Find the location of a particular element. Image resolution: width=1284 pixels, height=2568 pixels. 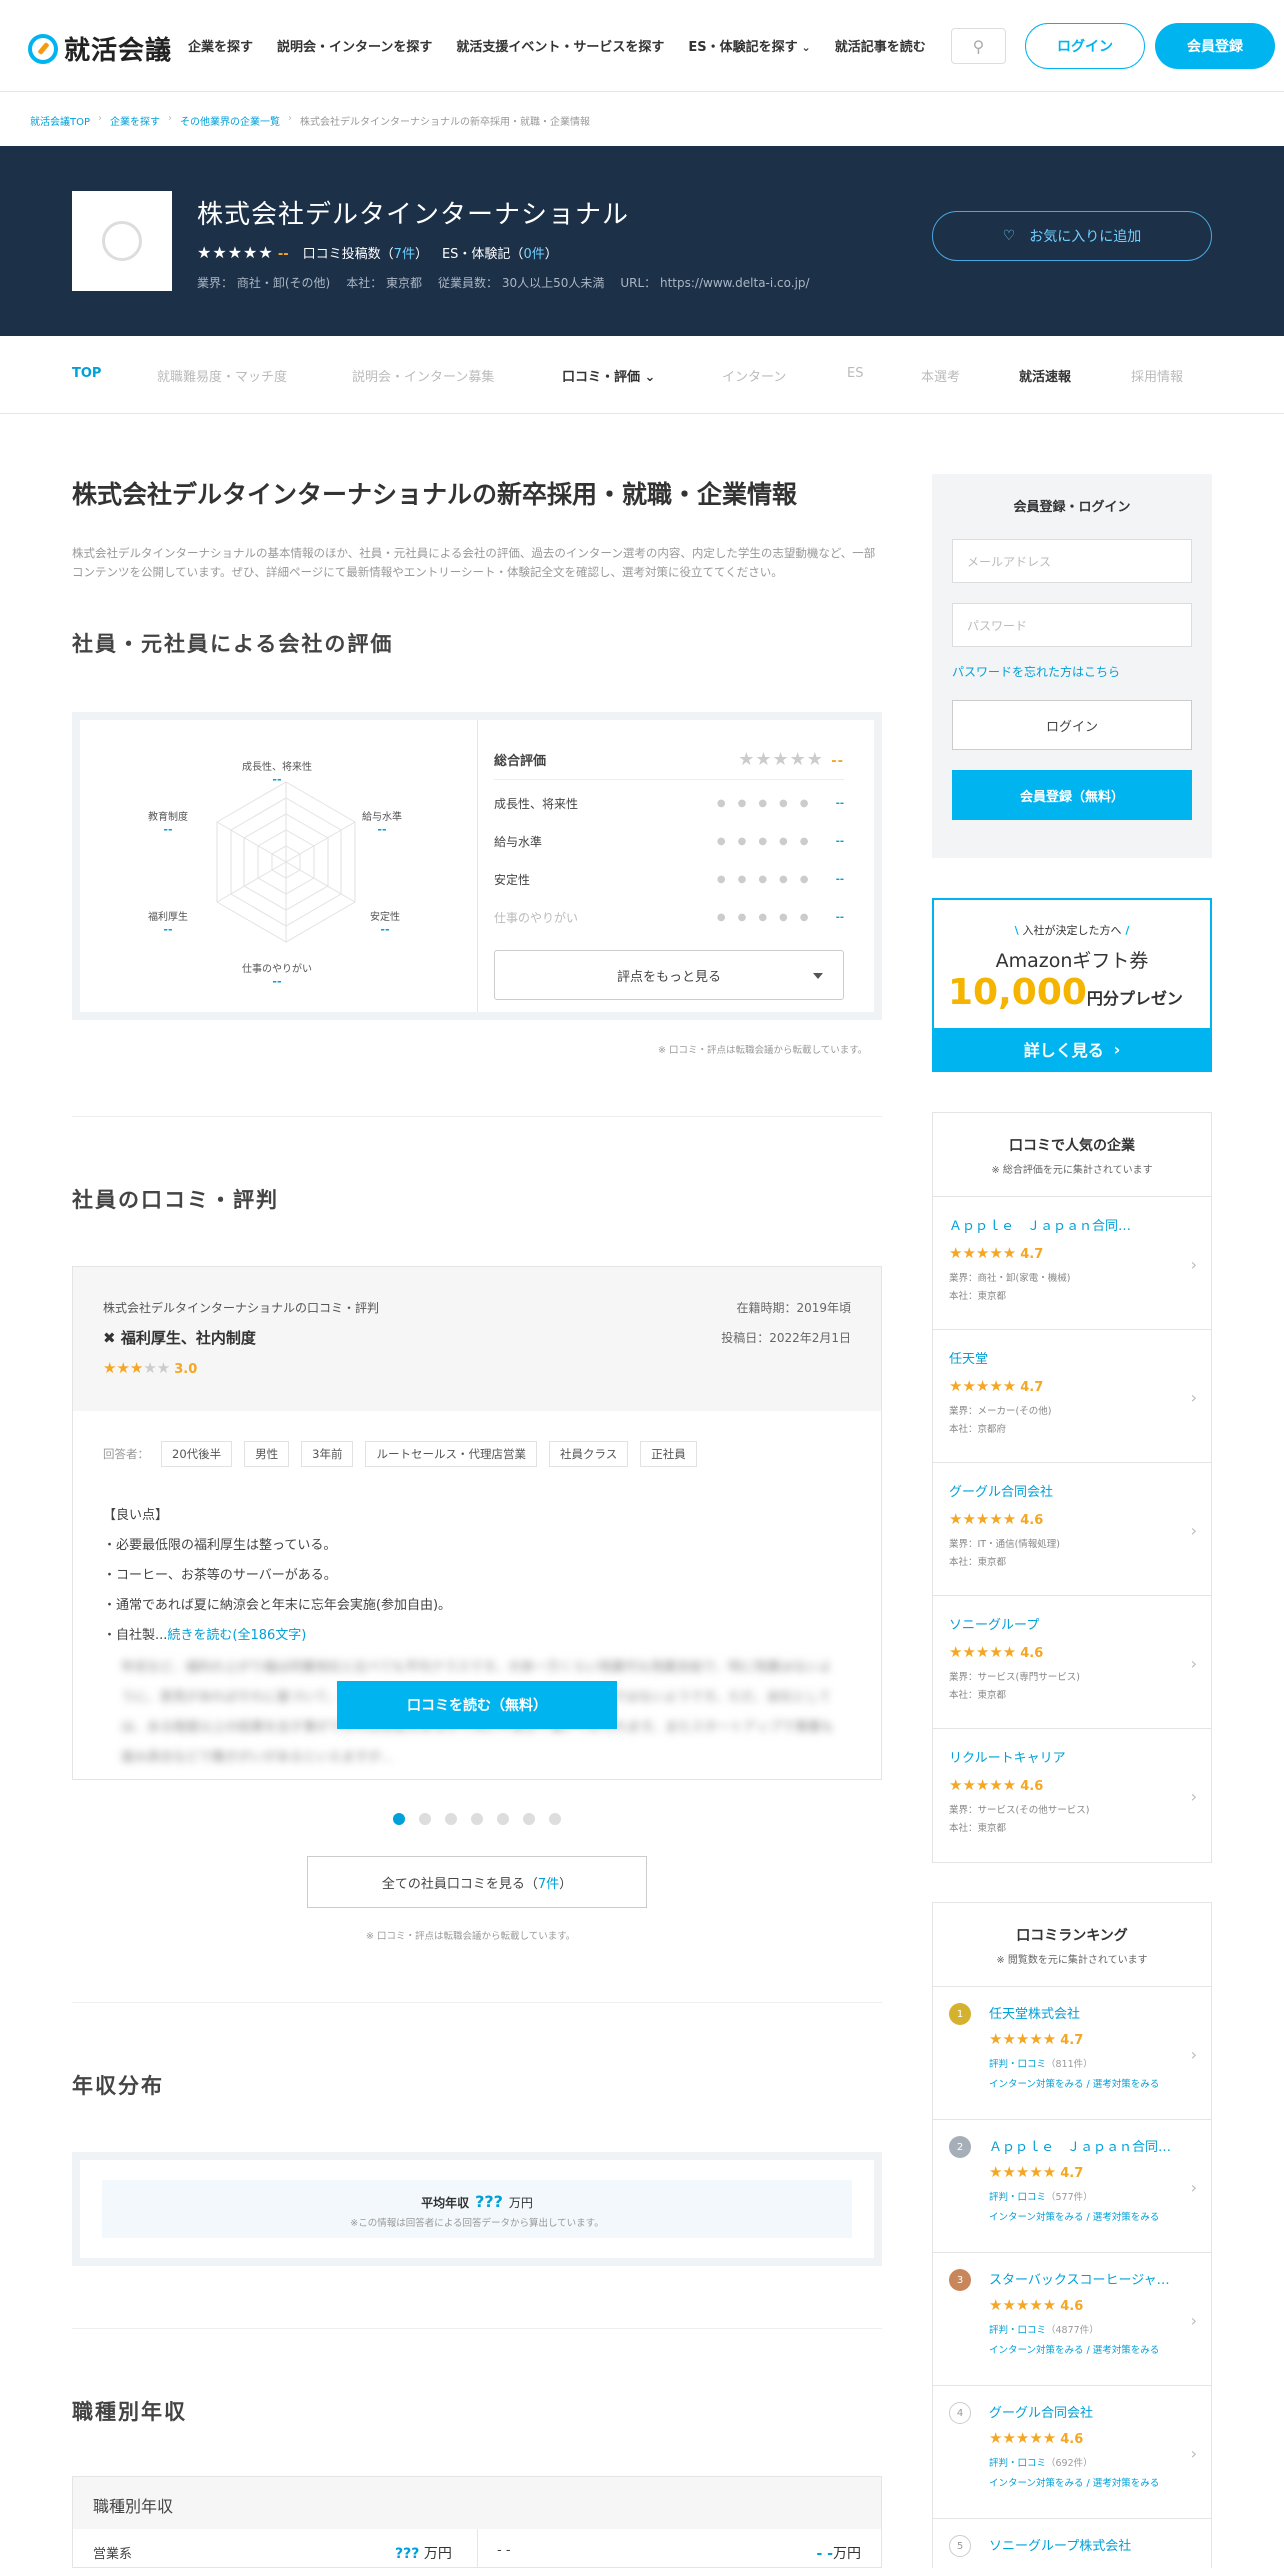

breadcrumb-industry: その他業界の企業一覧 is located at coordinates (230, 120).